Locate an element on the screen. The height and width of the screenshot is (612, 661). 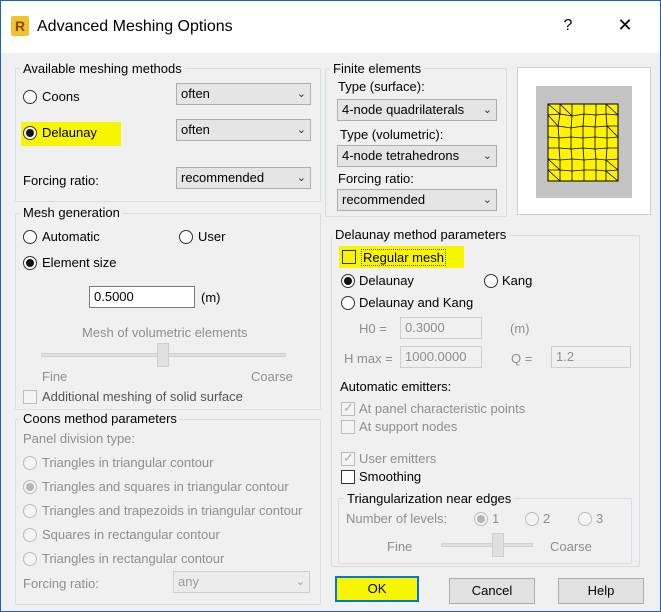
division-option-3-radio is located at coordinates (30, 511).